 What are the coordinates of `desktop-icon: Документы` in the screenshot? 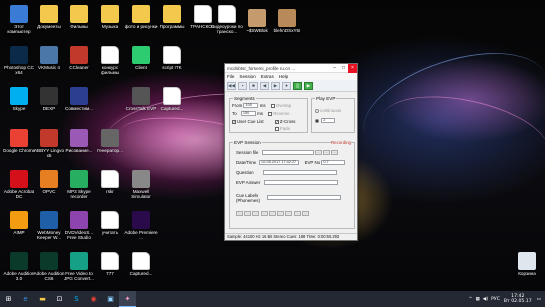 It's located at (49, 17).